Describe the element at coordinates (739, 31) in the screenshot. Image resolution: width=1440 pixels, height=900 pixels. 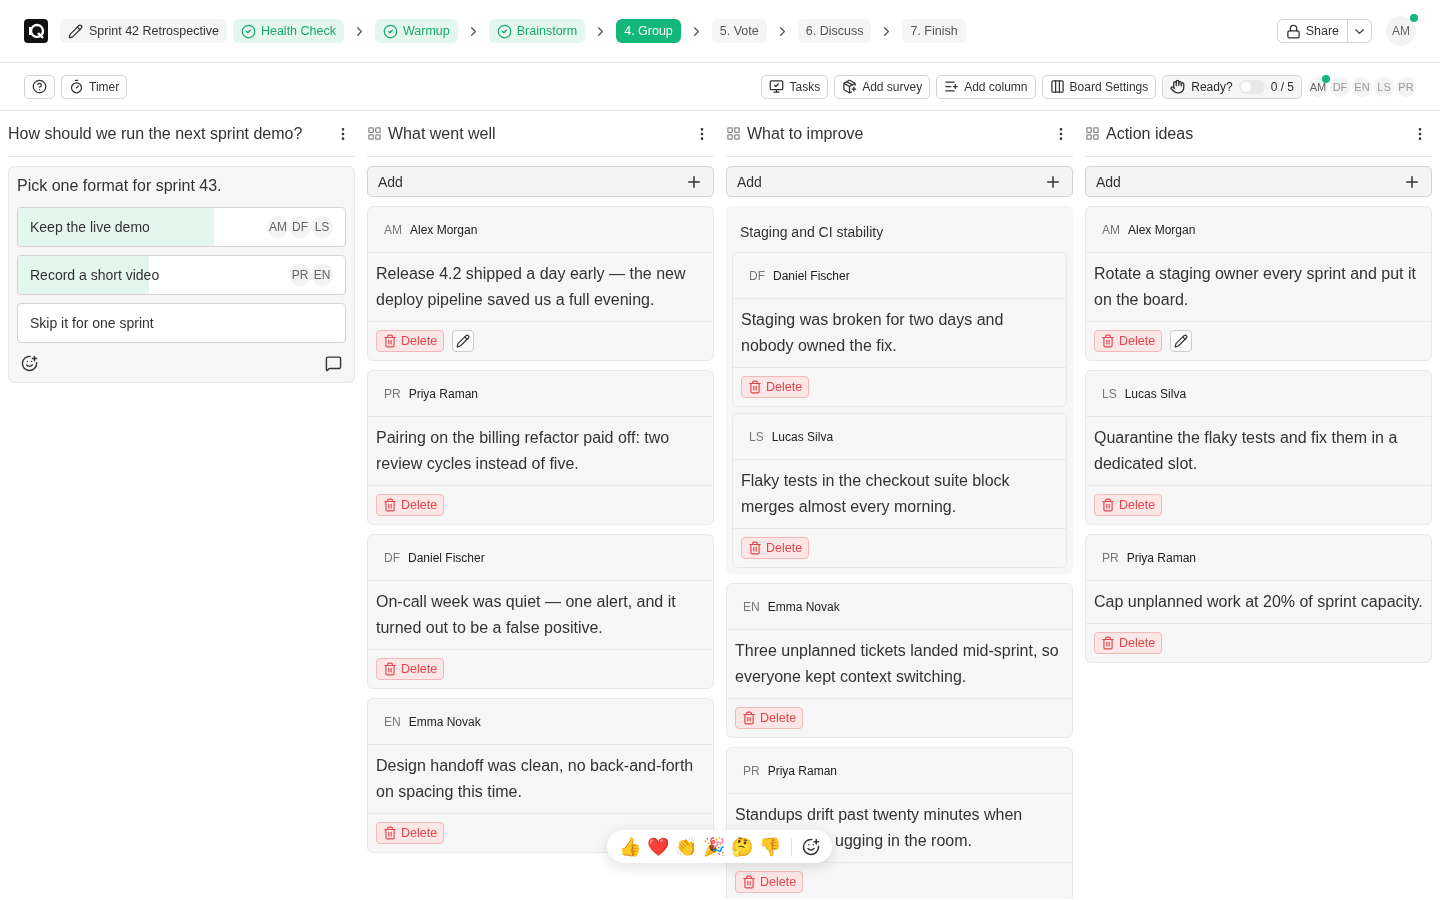
I see `step-tab: 5. Vote` at that location.